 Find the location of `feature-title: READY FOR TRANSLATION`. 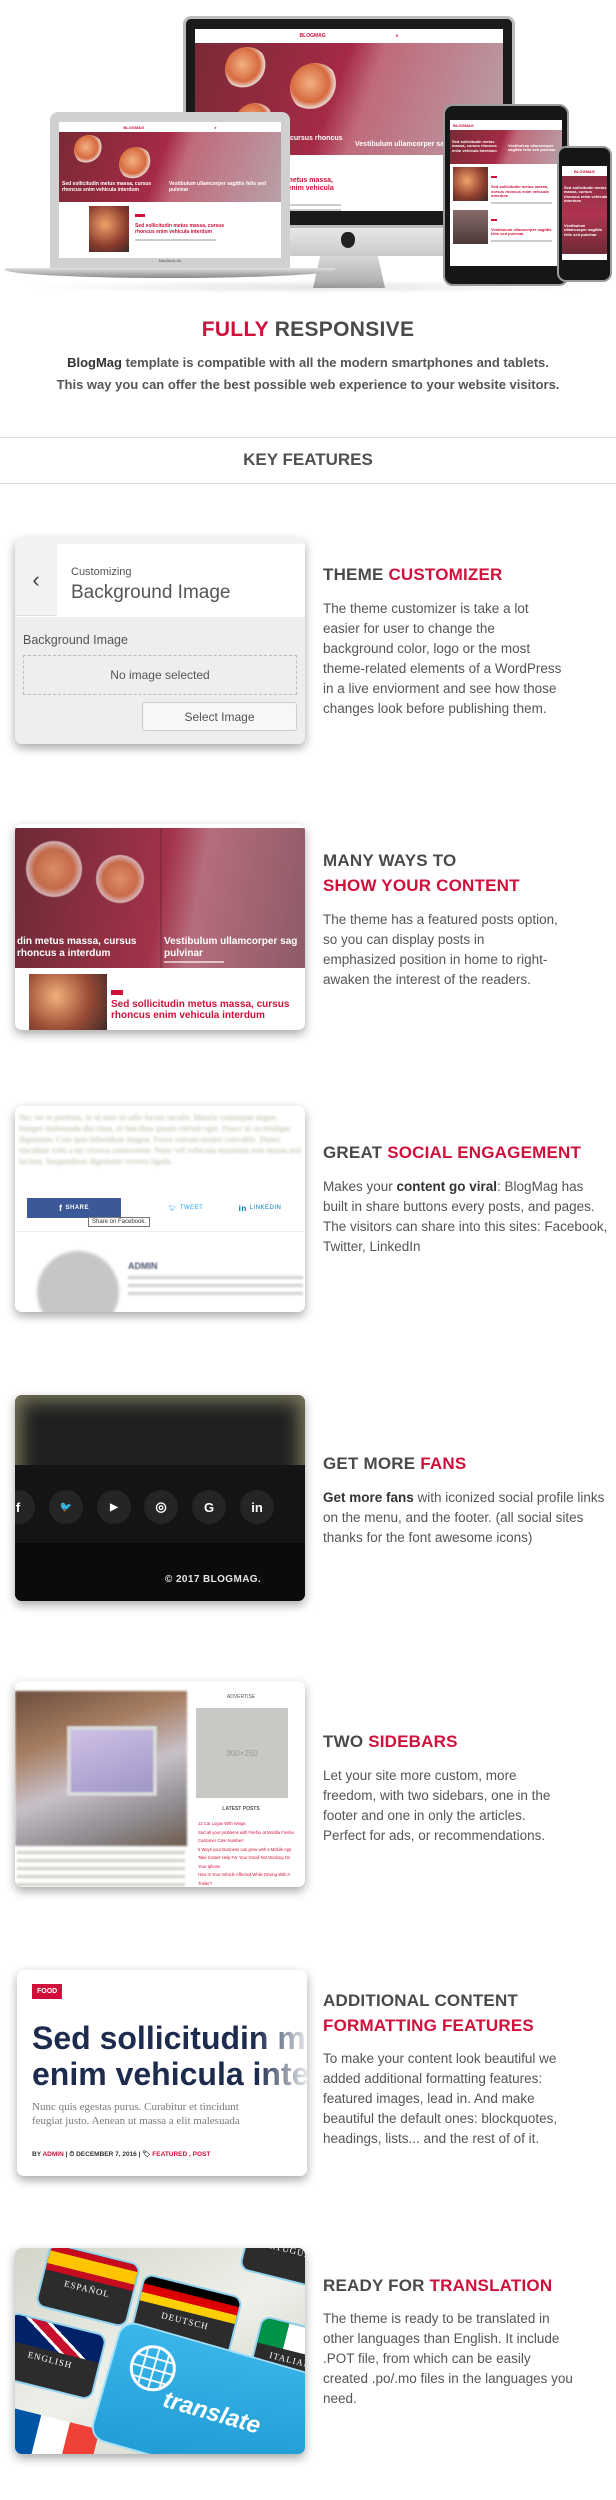

feature-title: READY FOR TRANSLATION is located at coordinates (438, 2285).